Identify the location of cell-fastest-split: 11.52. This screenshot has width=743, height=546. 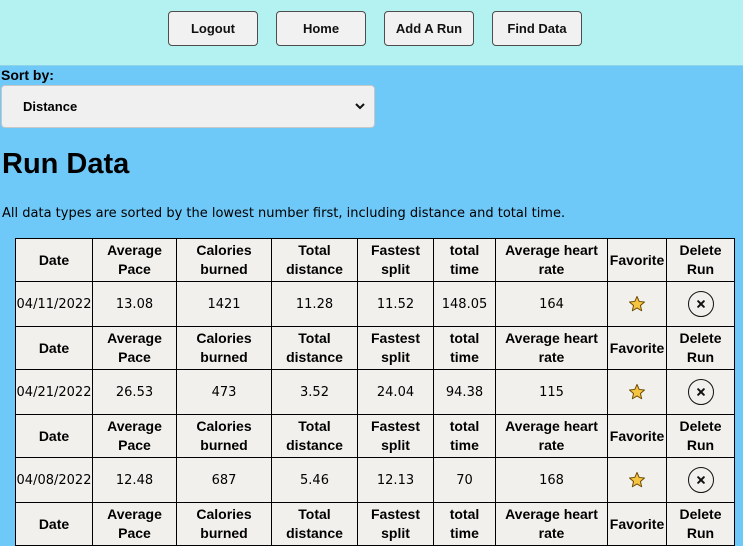
(395, 304).